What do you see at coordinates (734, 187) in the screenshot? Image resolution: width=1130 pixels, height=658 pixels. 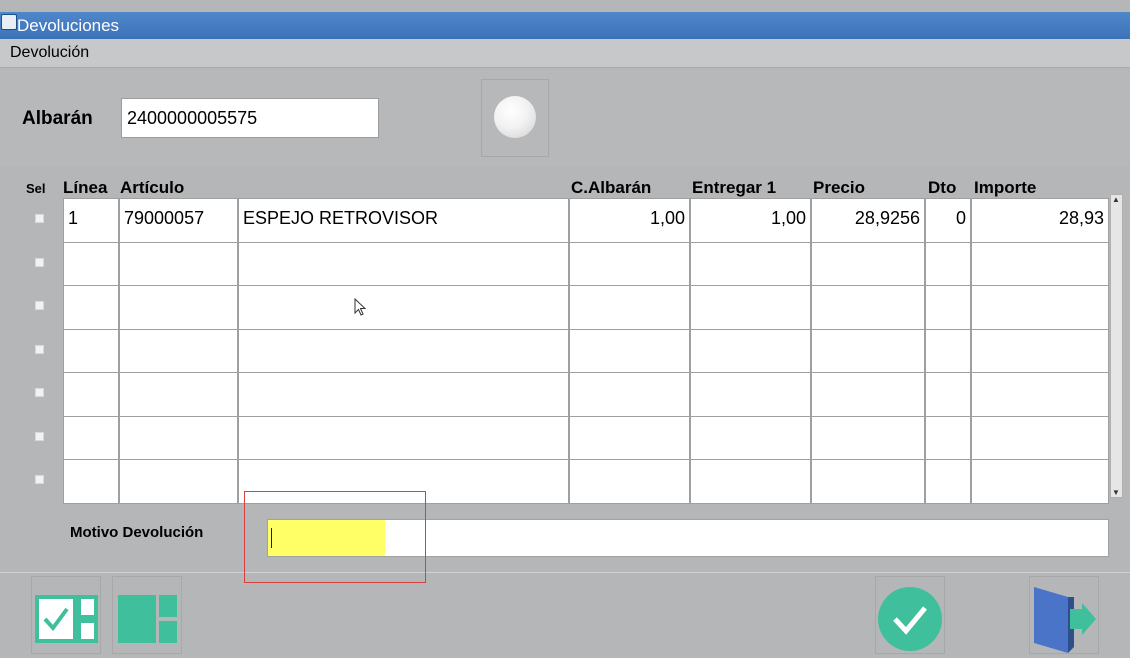 I see `col-header-entregar: Entregar 1` at bounding box center [734, 187].